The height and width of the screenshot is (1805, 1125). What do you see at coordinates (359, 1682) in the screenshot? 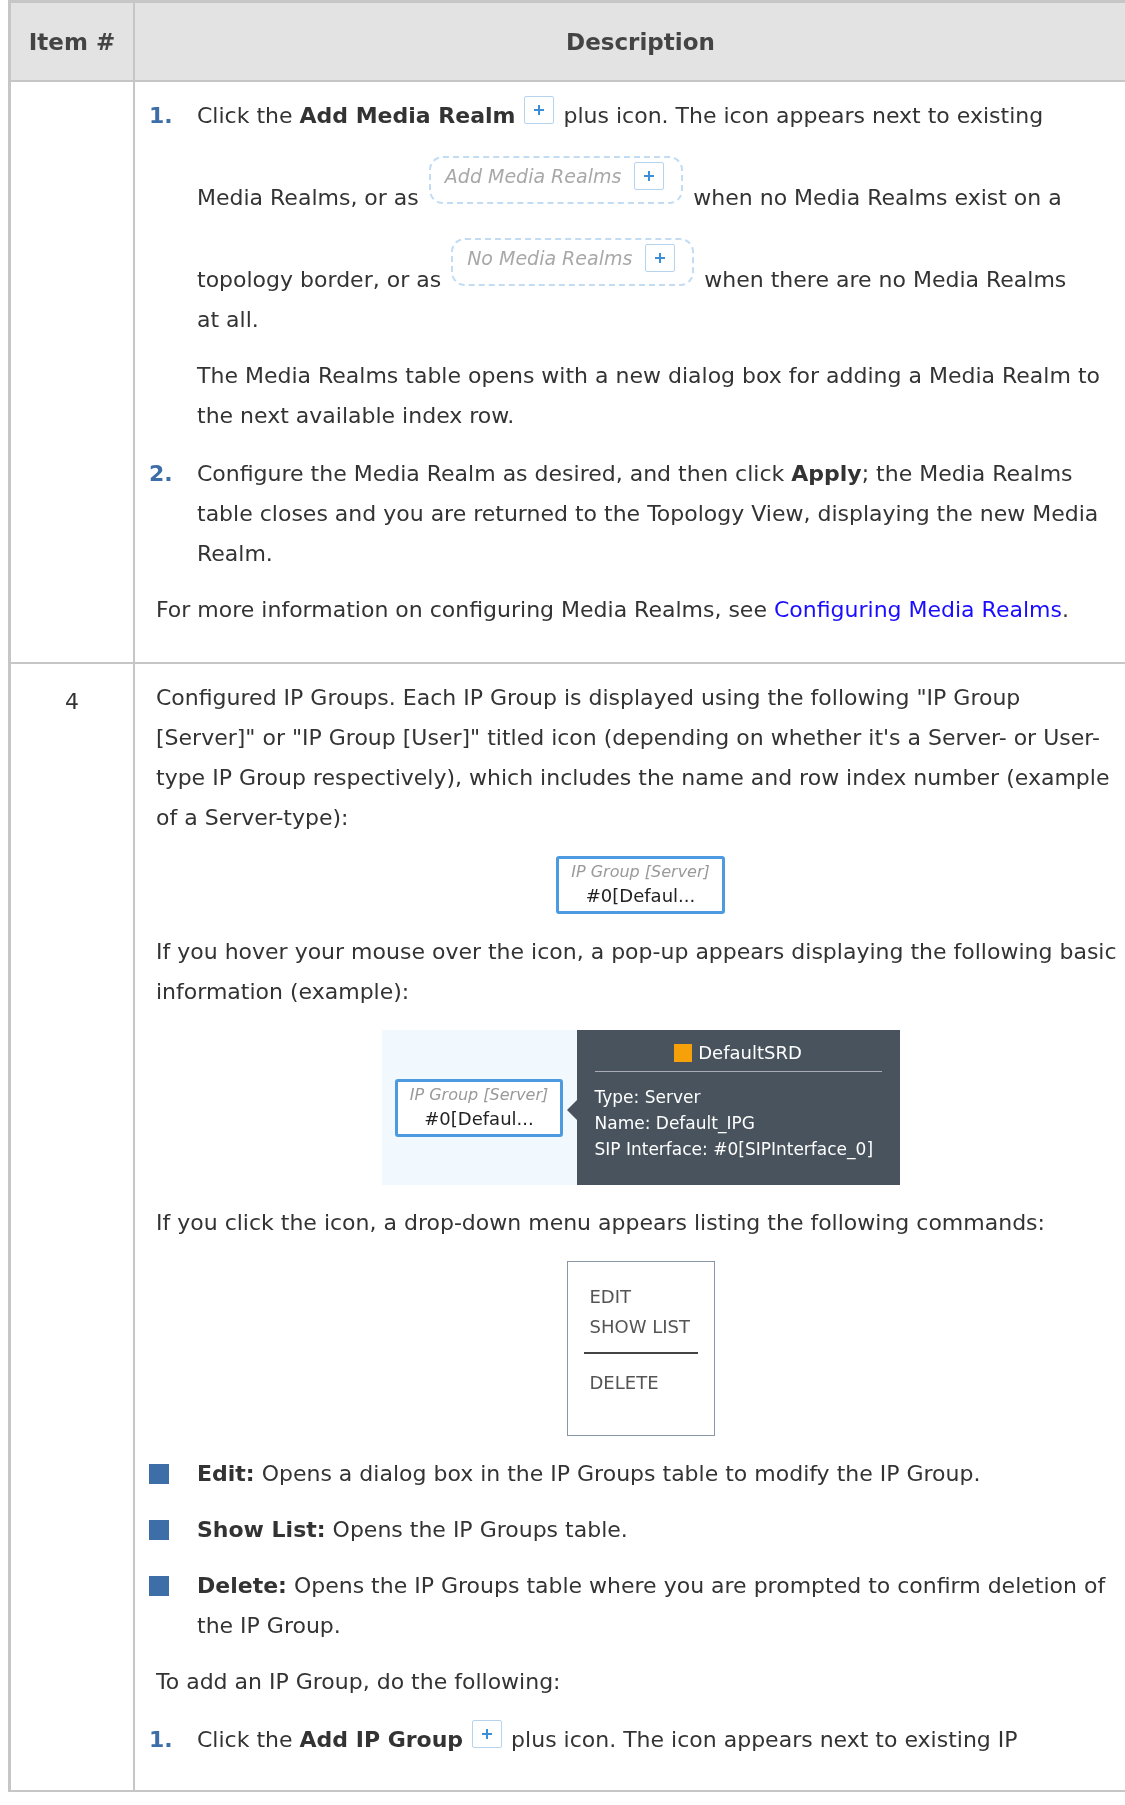
I see `paragraph: To add an IP Group, do the following:` at bounding box center [359, 1682].